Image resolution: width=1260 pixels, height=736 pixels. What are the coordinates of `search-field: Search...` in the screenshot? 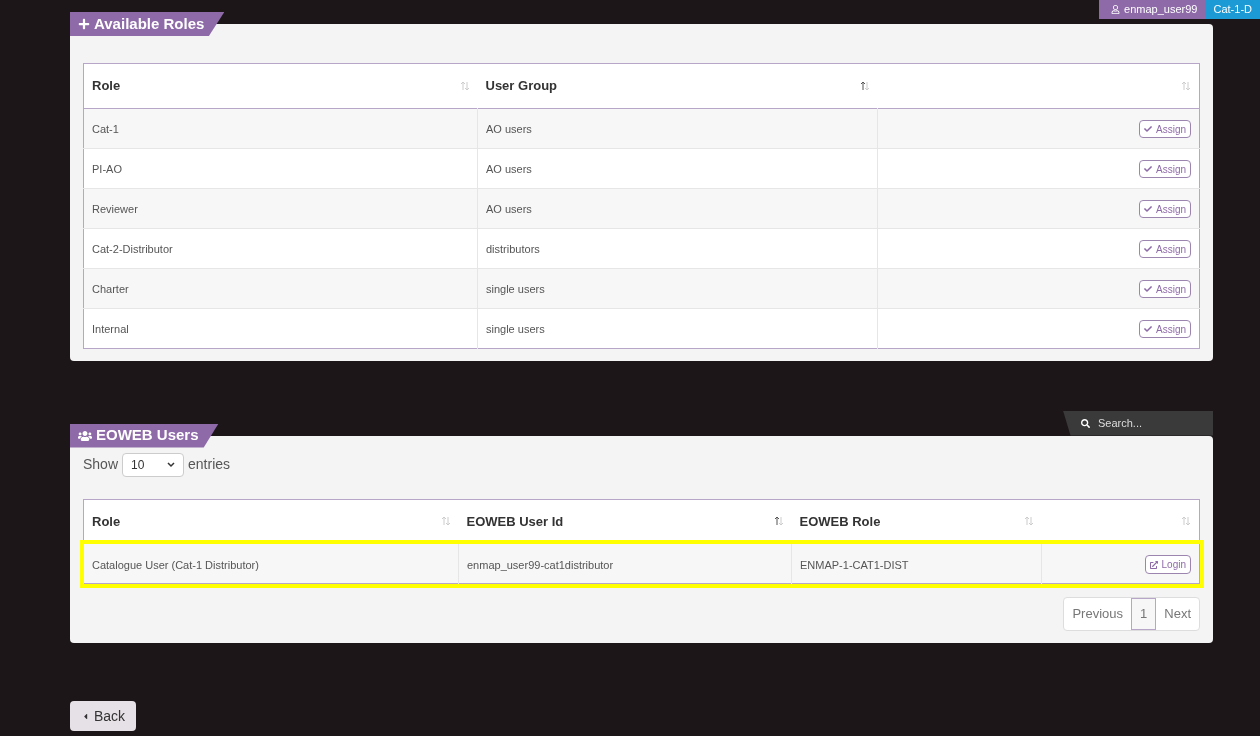 It's located at (1138, 423).